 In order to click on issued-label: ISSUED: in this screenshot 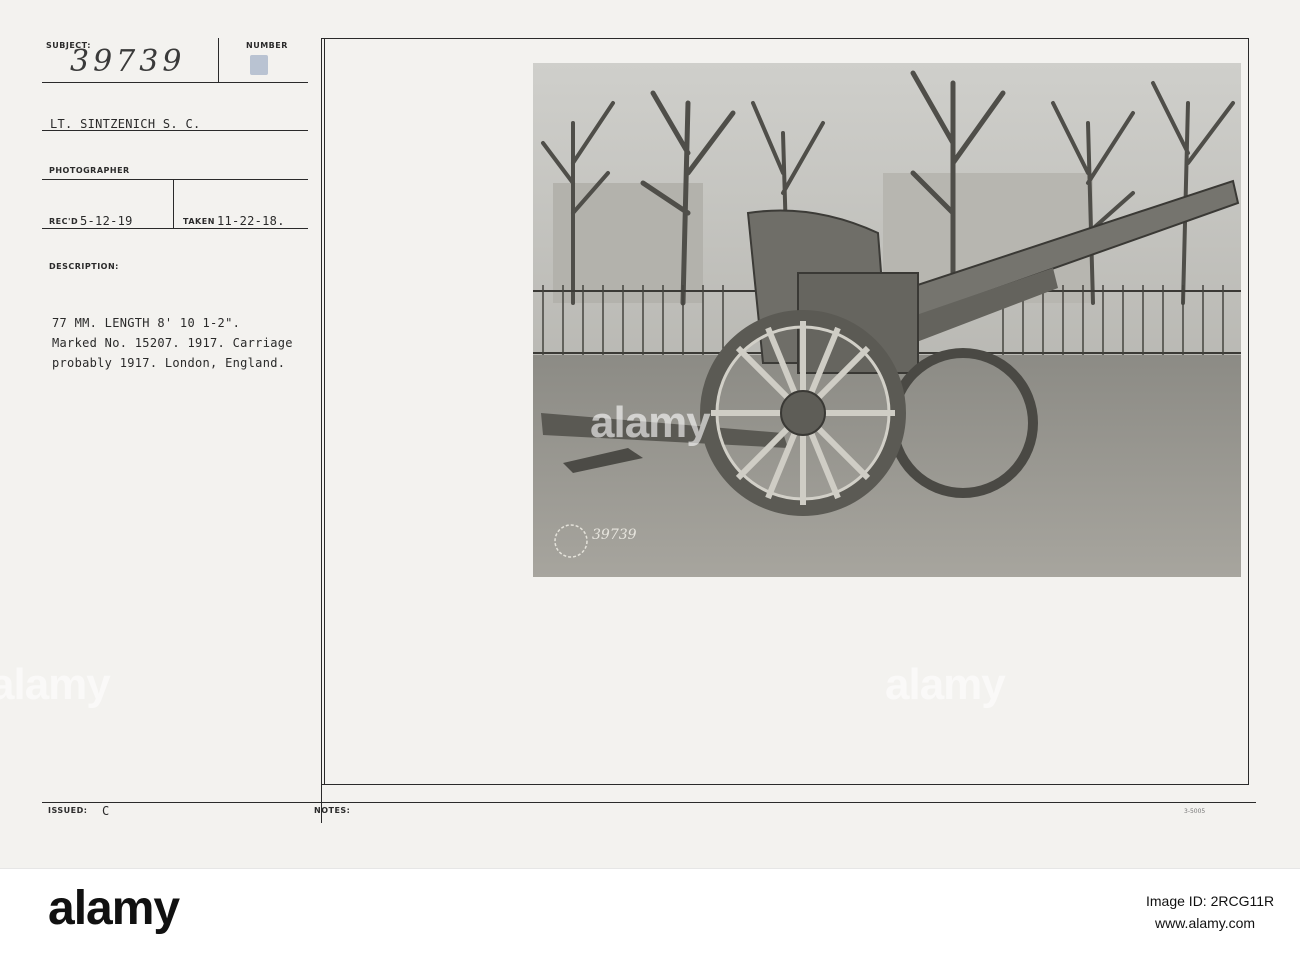, I will do `click(68, 810)`.